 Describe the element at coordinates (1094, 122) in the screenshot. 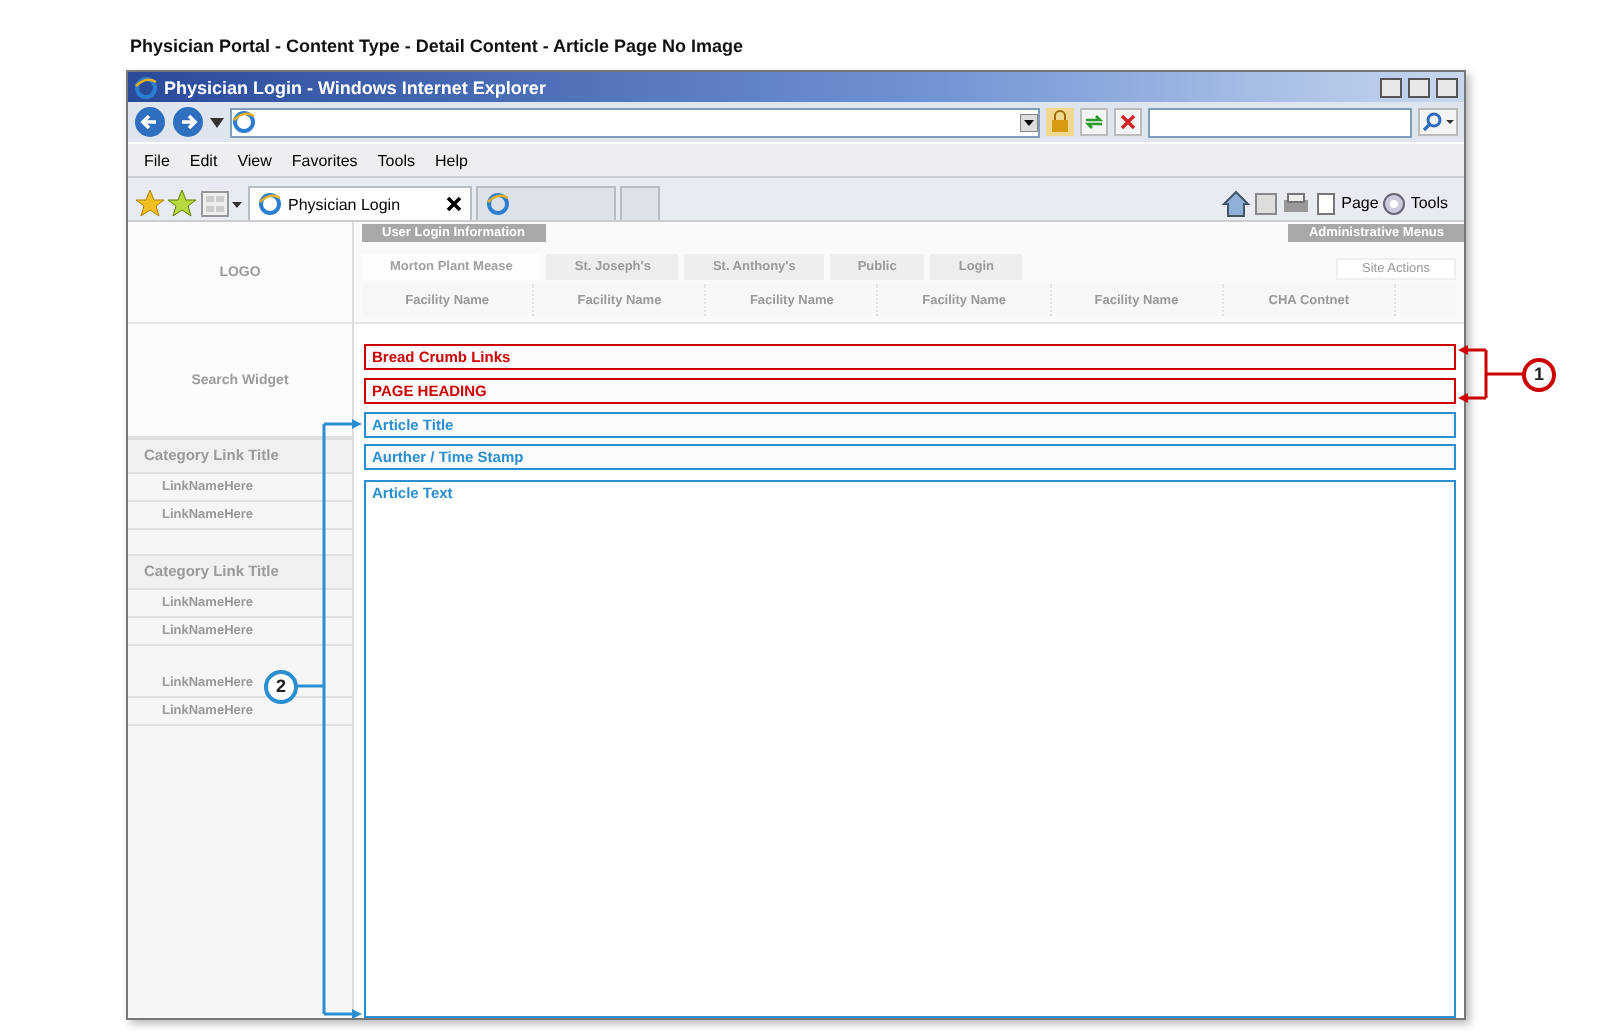

I see `refresh-icon` at that location.